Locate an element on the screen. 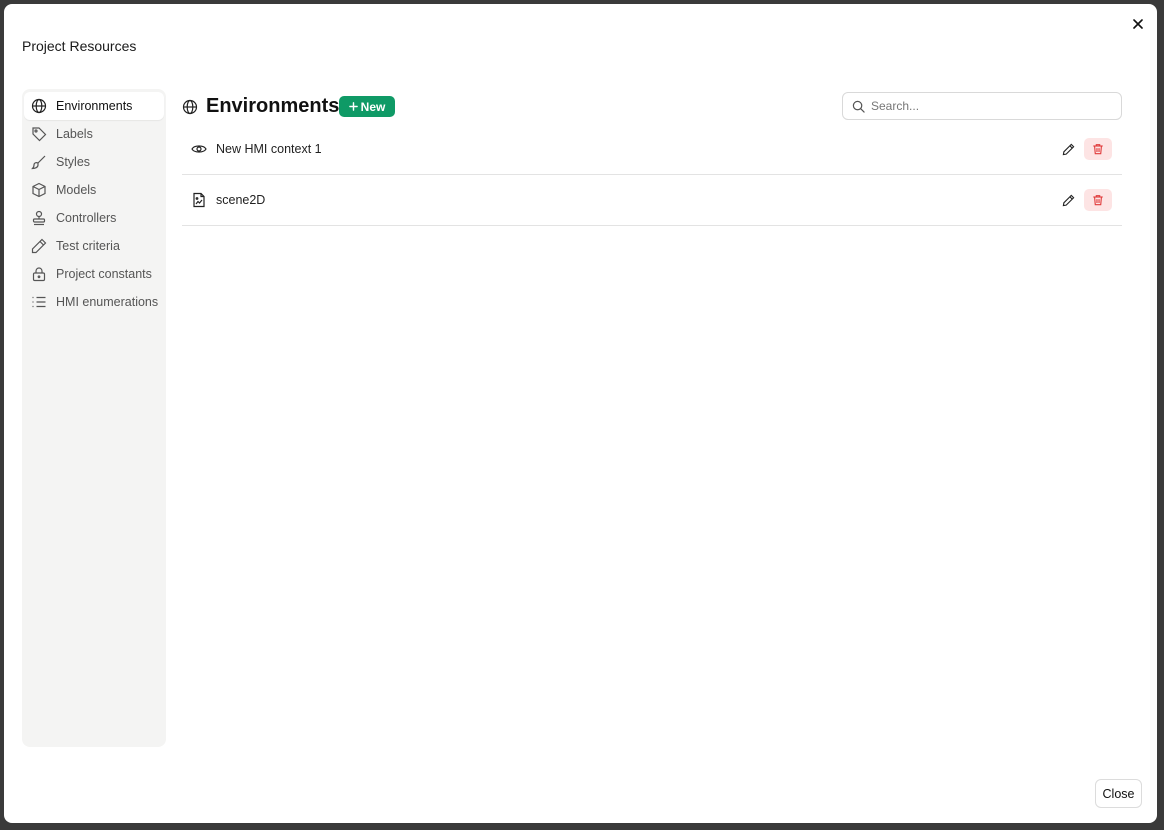 The height and width of the screenshot is (830, 1164). sidebar-item-label: Styles is located at coordinates (73, 162).